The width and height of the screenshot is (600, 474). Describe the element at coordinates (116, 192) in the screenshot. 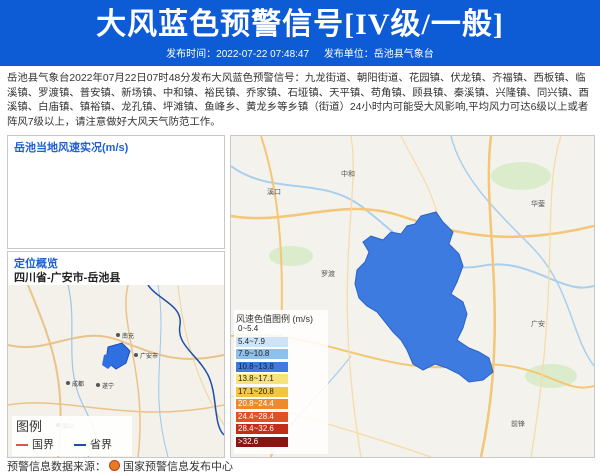

I see `wind-observation-panel: 岳池当地风速实况(m/s)` at that location.